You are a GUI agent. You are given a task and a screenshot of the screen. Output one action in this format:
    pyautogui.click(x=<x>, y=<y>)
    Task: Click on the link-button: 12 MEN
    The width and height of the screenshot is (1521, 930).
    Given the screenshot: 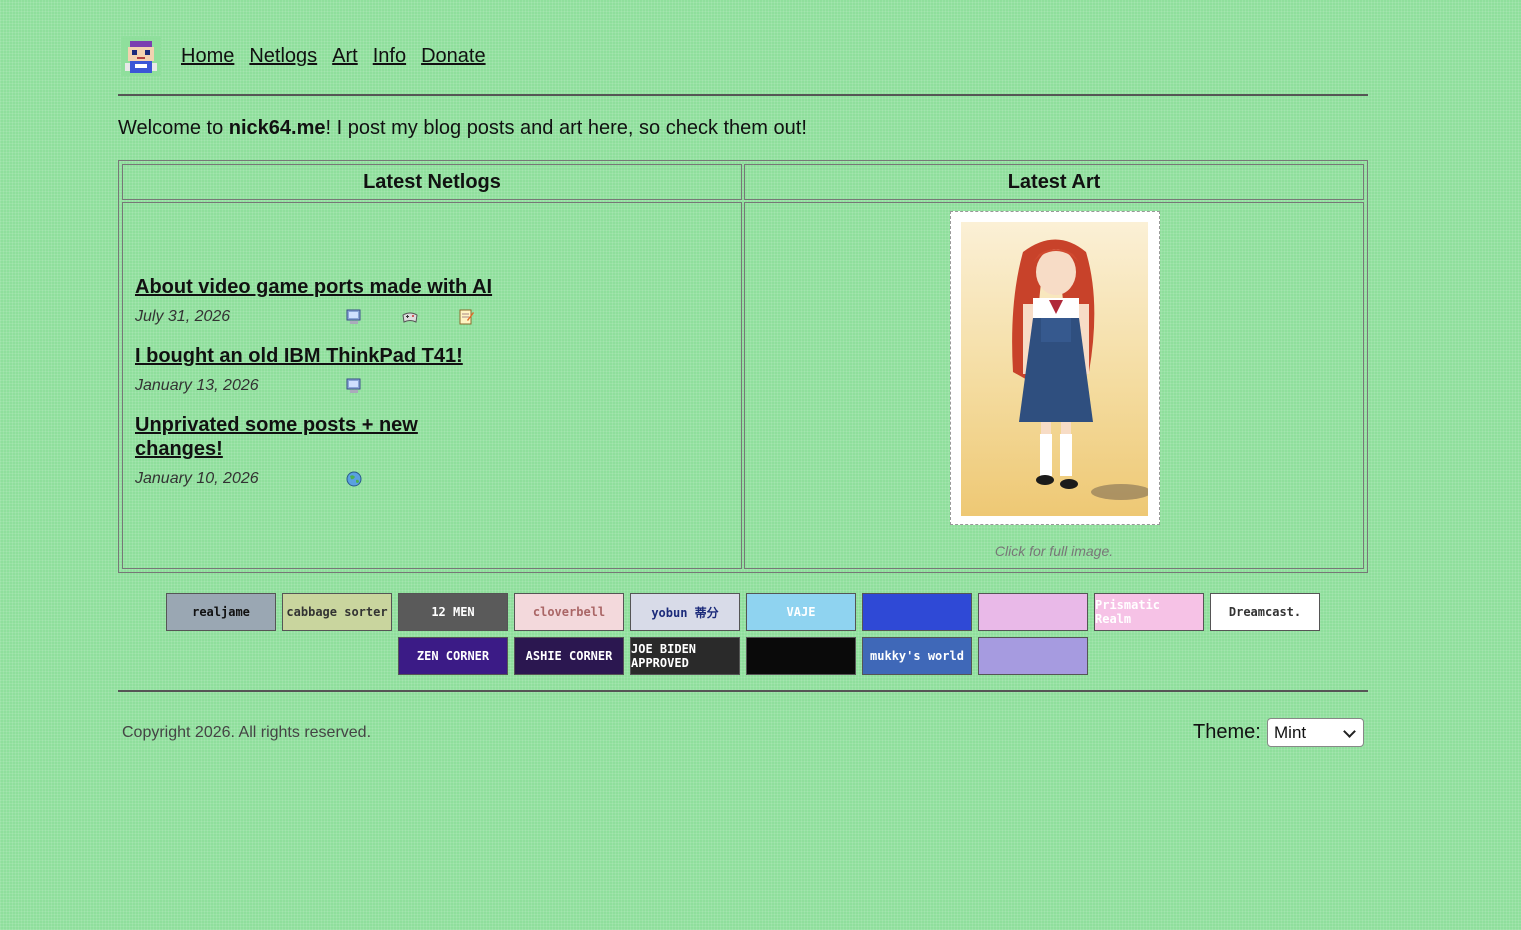 What is the action you would take?
    pyautogui.click(x=453, y=612)
    